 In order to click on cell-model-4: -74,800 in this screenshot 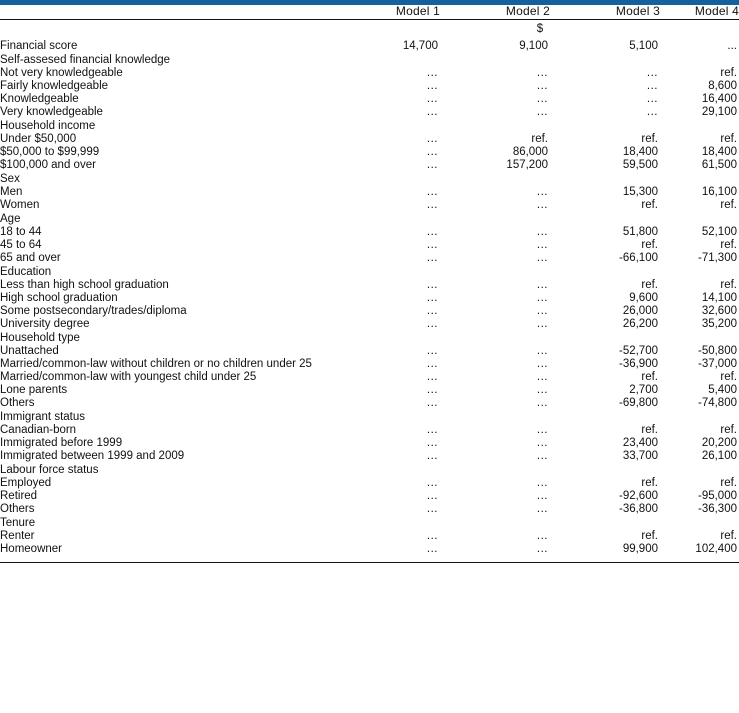, I will do `click(717, 403)`.